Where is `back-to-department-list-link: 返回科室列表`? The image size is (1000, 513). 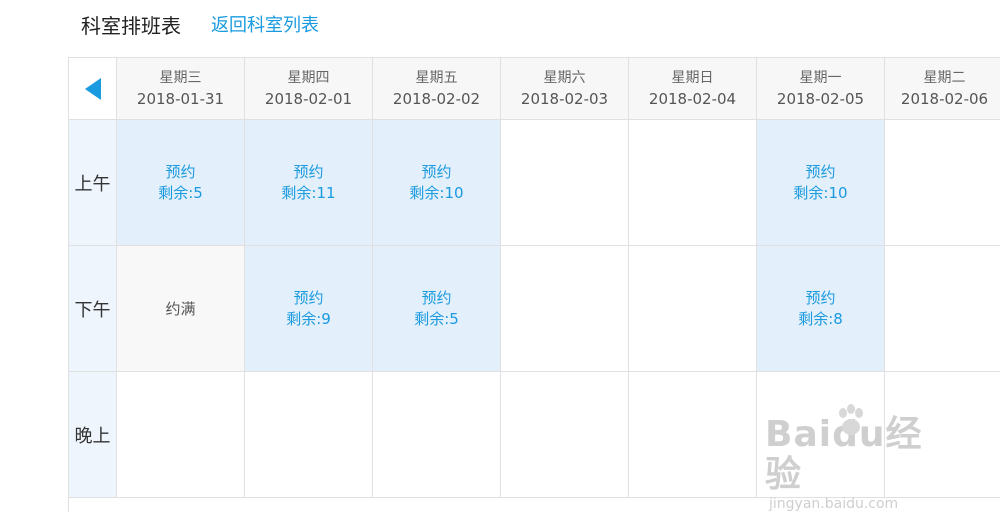
back-to-department-list-link: 返回科室列表 is located at coordinates (265, 26).